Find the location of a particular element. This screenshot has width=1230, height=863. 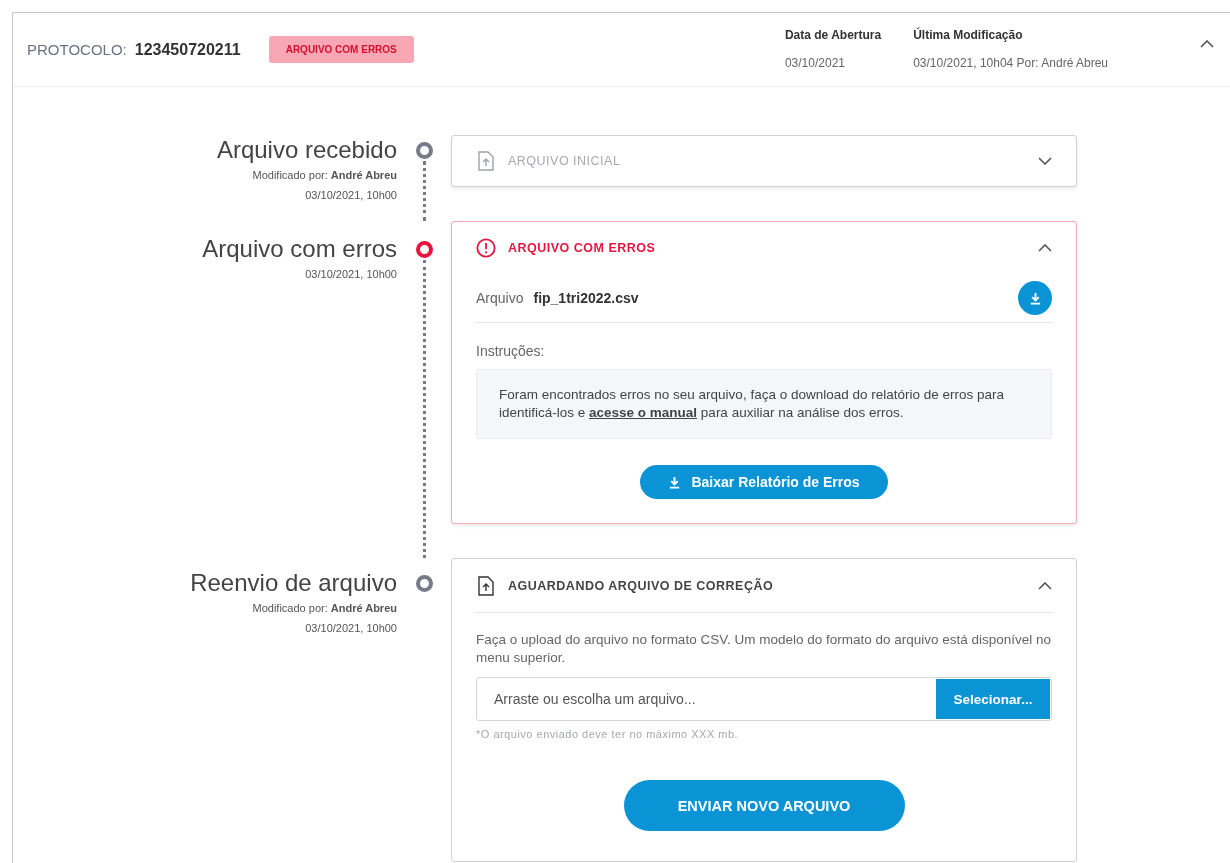

file-name: fip_1tri2022.csv is located at coordinates (586, 298).